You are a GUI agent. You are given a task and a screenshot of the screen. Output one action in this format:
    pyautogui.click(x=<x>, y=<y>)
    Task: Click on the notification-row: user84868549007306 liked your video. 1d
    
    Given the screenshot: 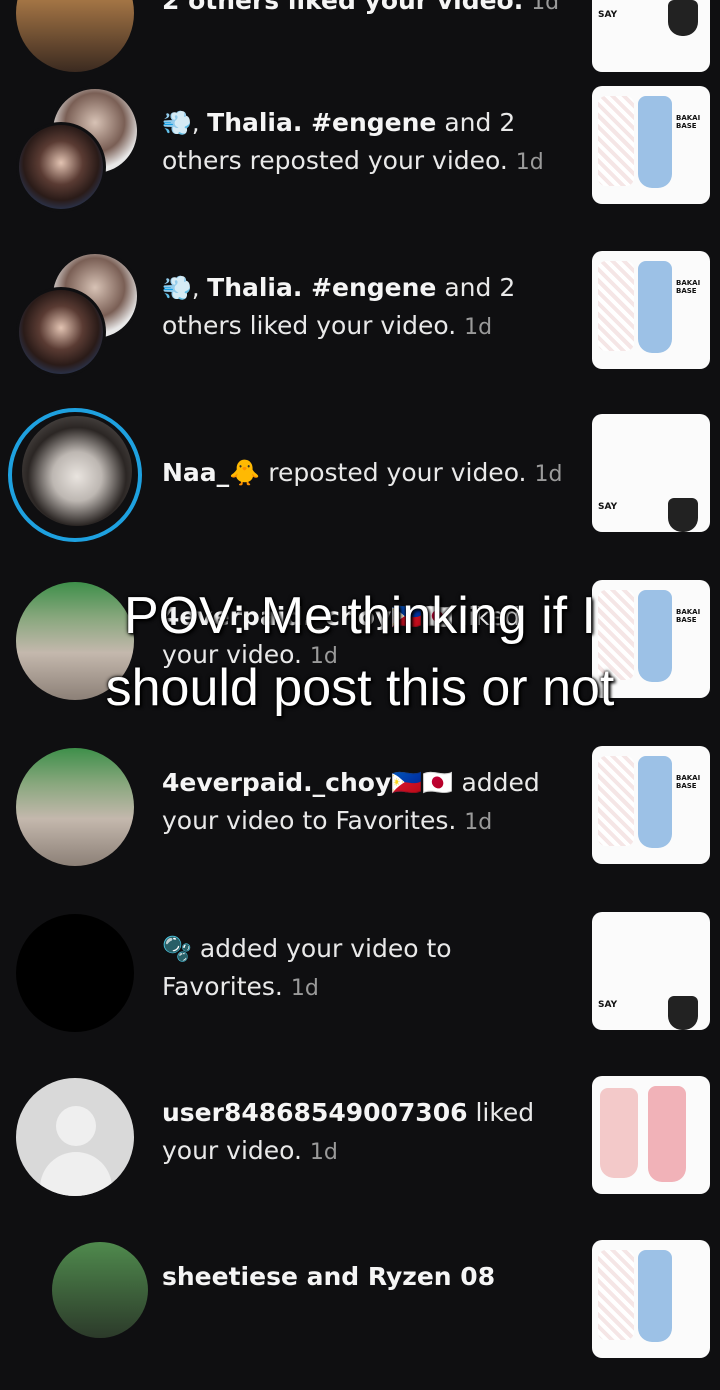 What is the action you would take?
    pyautogui.click(x=360, y=1151)
    